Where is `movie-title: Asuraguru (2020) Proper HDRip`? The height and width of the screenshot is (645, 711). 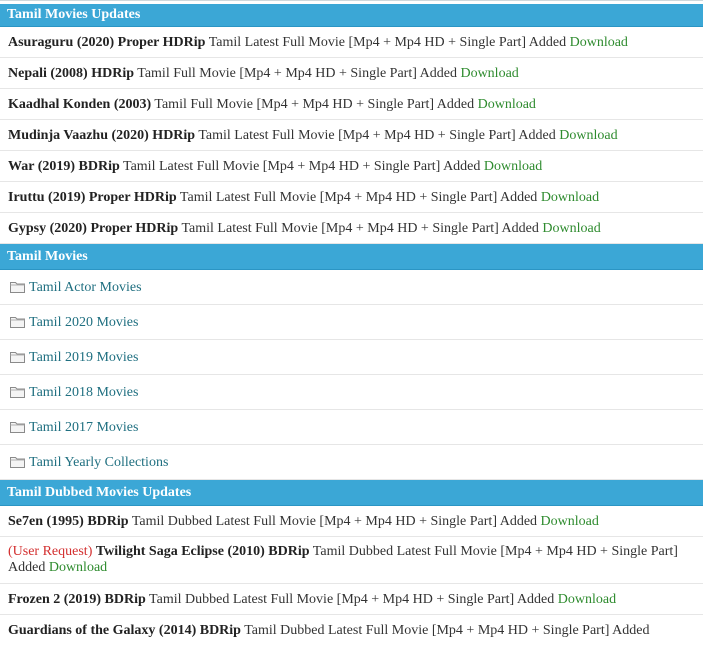 movie-title: Asuraguru (2020) Proper HDRip is located at coordinates (106, 42).